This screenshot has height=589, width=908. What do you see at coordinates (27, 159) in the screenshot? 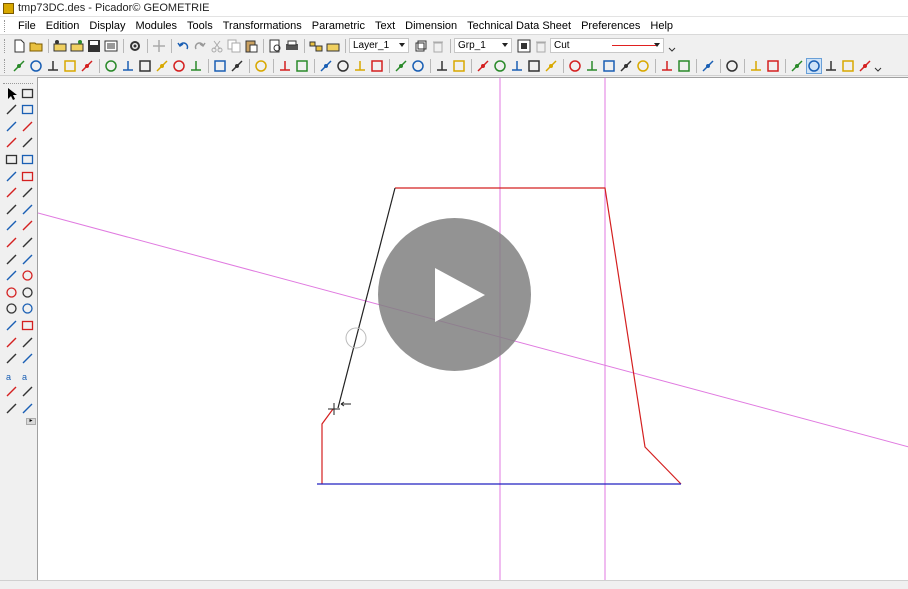
I see `frame-tool-button` at bounding box center [27, 159].